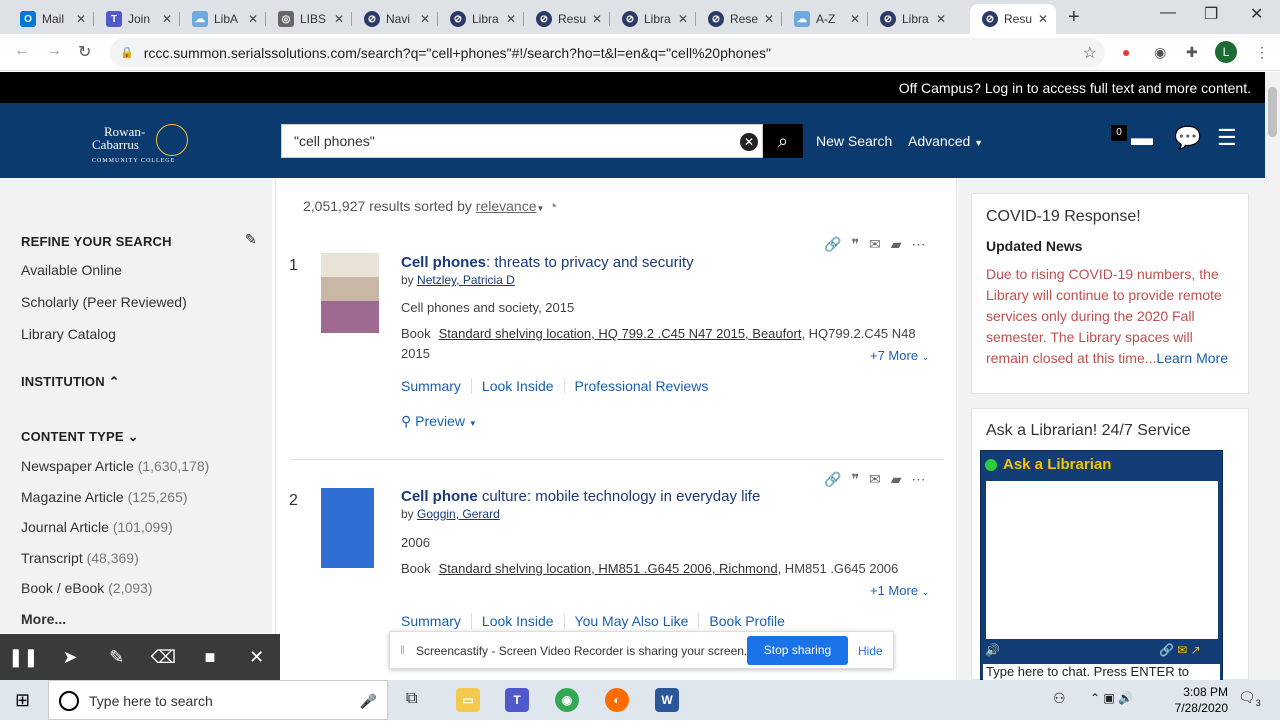 This screenshot has height=721, width=1280. What do you see at coordinates (402, 650) in the screenshot?
I see `drag-handle-icon: ‖` at bounding box center [402, 650].